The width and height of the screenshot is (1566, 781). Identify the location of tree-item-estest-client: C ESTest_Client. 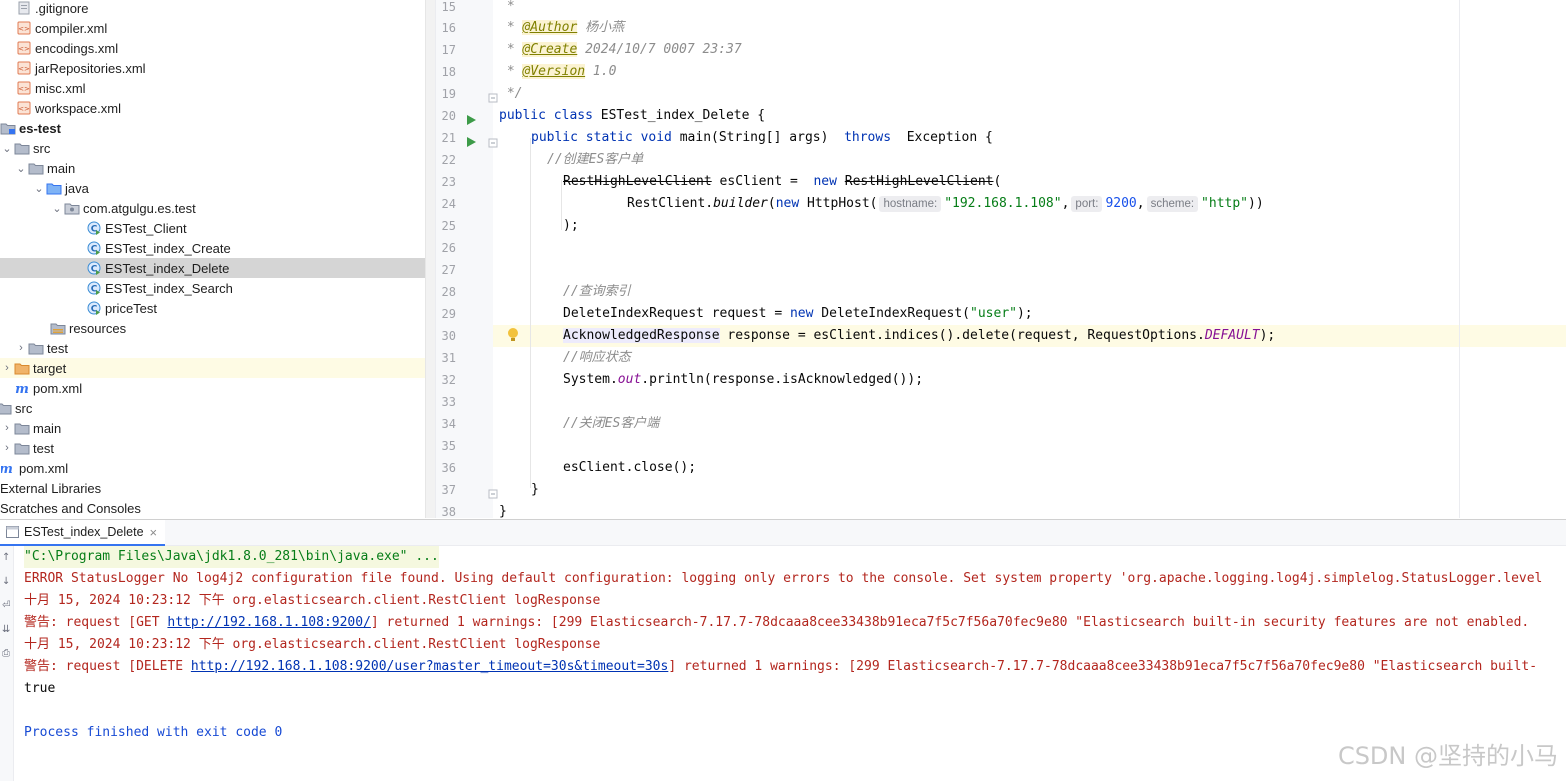
(212, 228).